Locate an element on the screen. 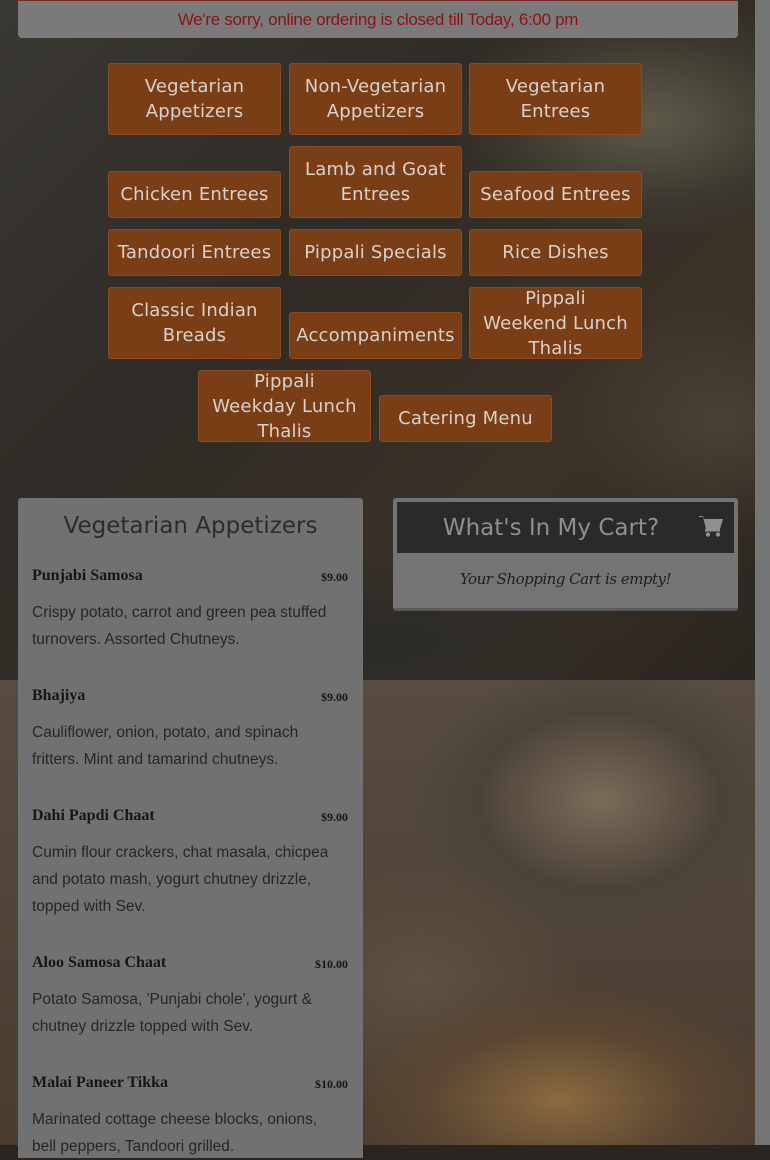 The height and width of the screenshot is (1160, 770). category-chicken-entrees: Chicken Entrees is located at coordinates (194, 194).